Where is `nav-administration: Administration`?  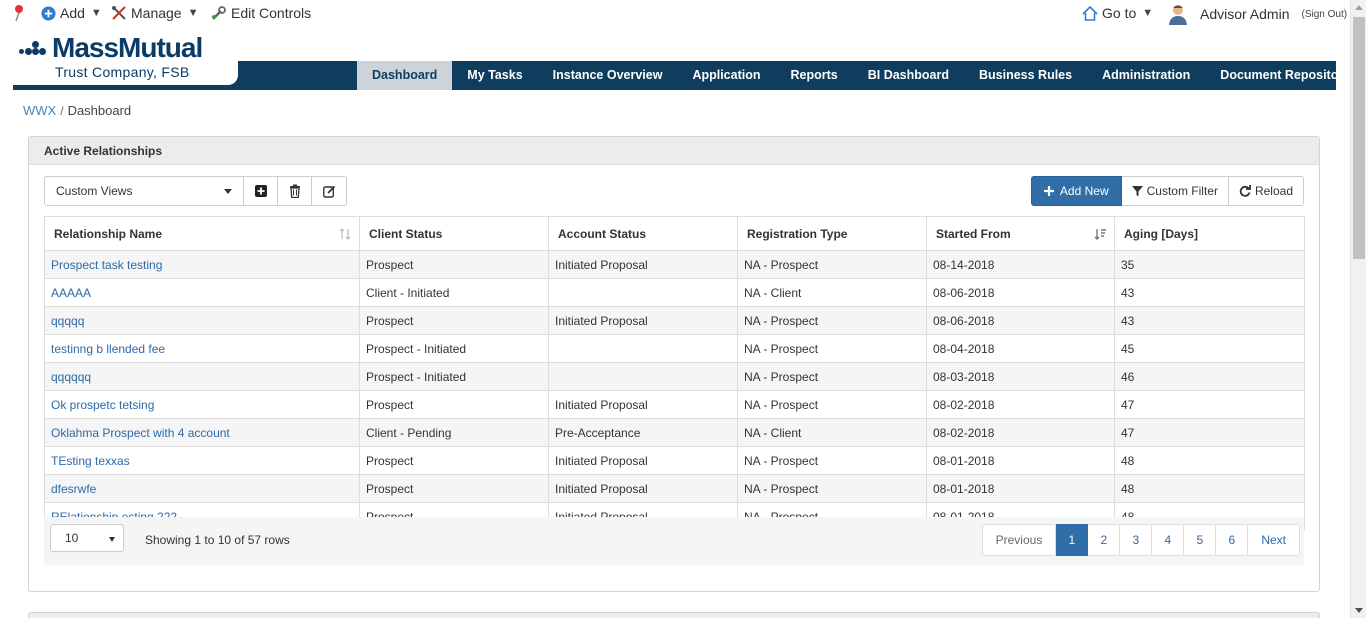 nav-administration: Administration is located at coordinates (1146, 75).